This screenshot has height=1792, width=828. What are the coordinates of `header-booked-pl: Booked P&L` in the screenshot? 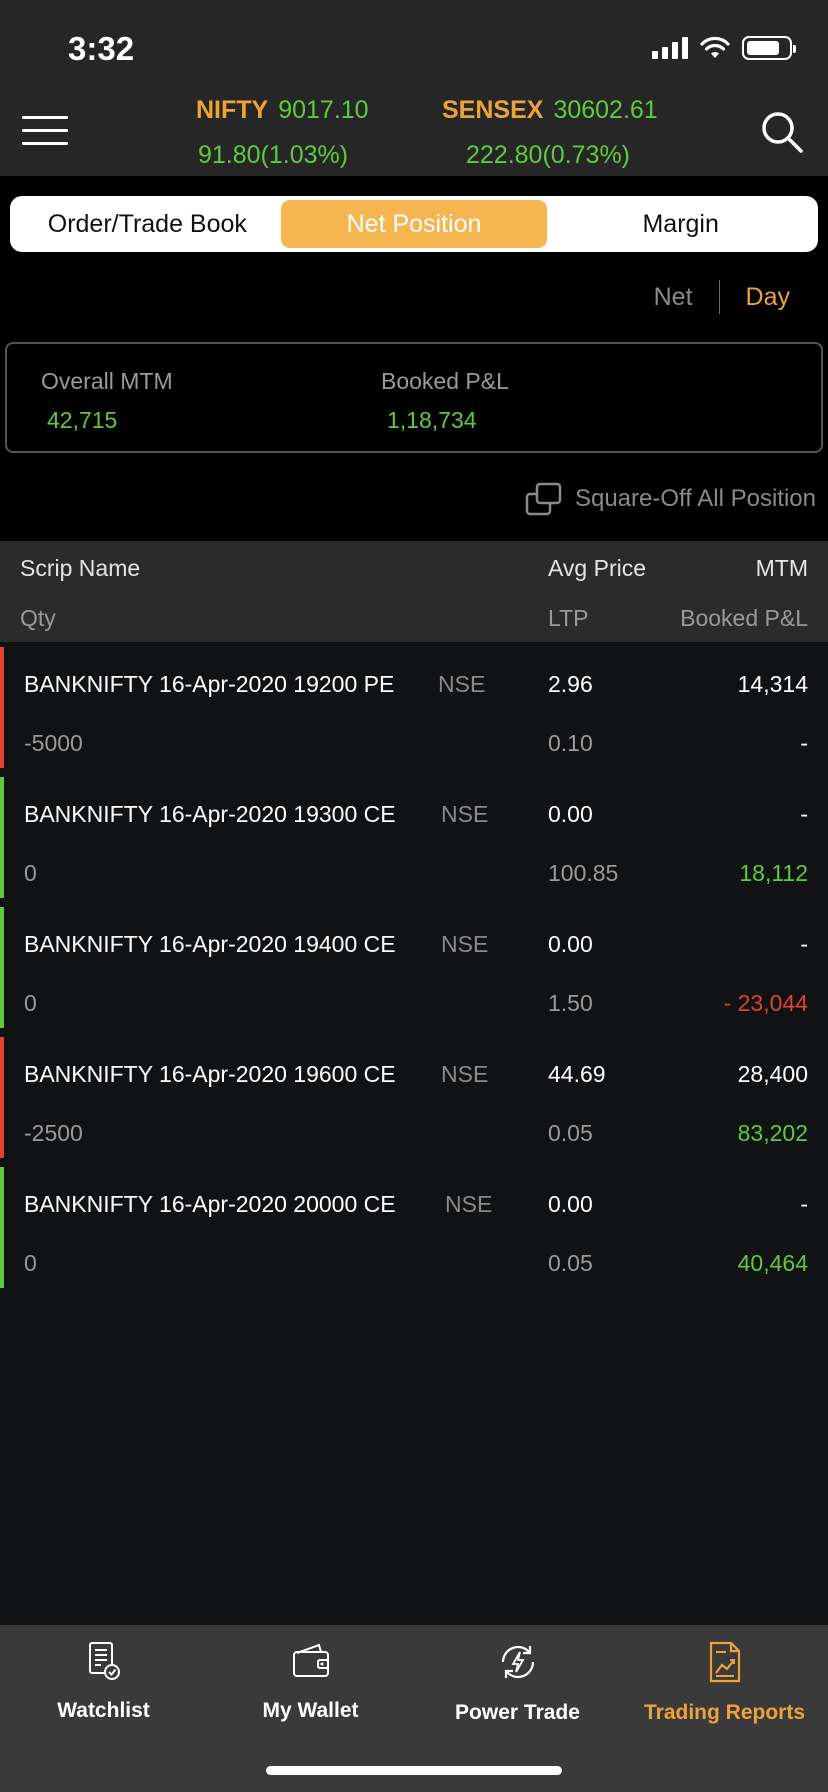 It's located at (744, 618).